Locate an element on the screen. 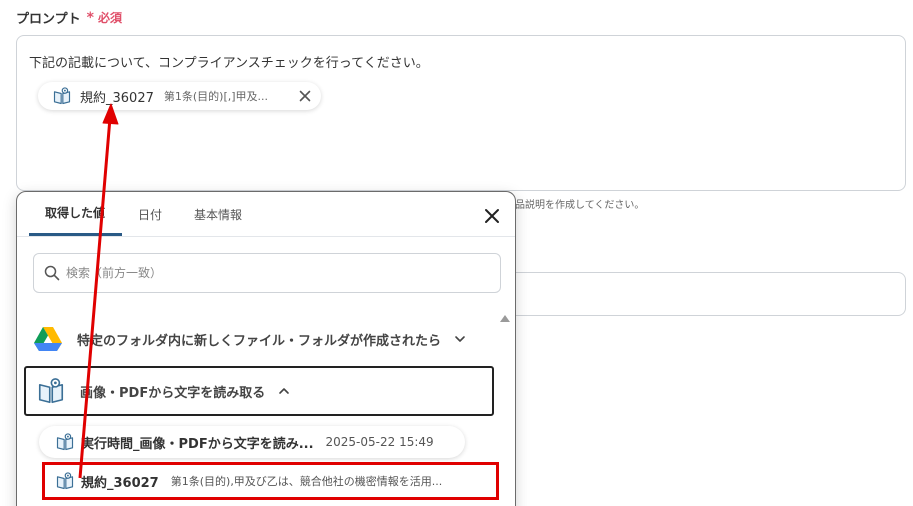 The height and width of the screenshot is (506, 913). chevron-up-icon is located at coordinates (284, 391).